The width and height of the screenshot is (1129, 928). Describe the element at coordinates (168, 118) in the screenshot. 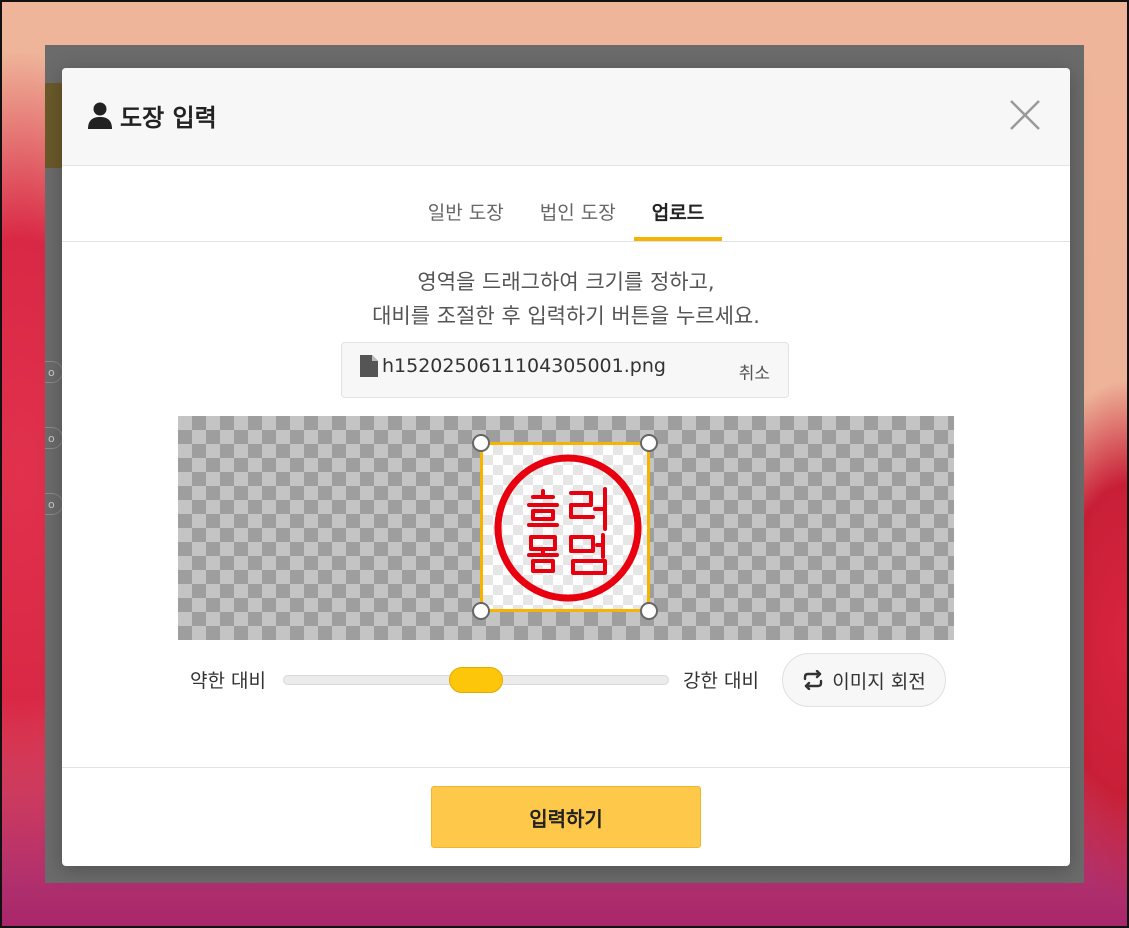

I see `modal-title-text: 도장 입력` at that location.